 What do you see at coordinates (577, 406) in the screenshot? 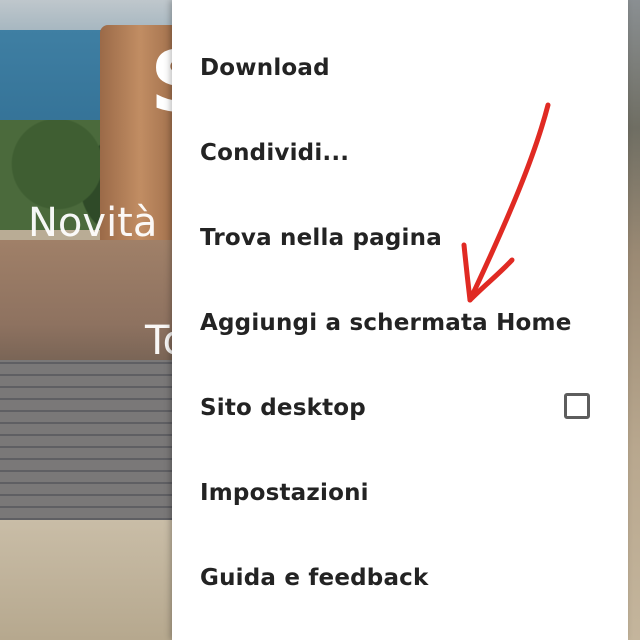
I see `desktop-site-checkbox` at bounding box center [577, 406].